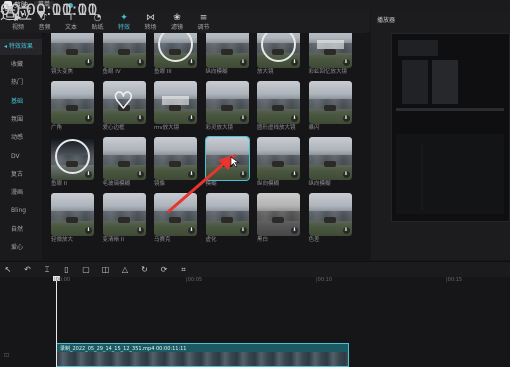  Describe the element at coordinates (21, 83) in the screenshot. I see `sidebar-item: 热门` at that location.